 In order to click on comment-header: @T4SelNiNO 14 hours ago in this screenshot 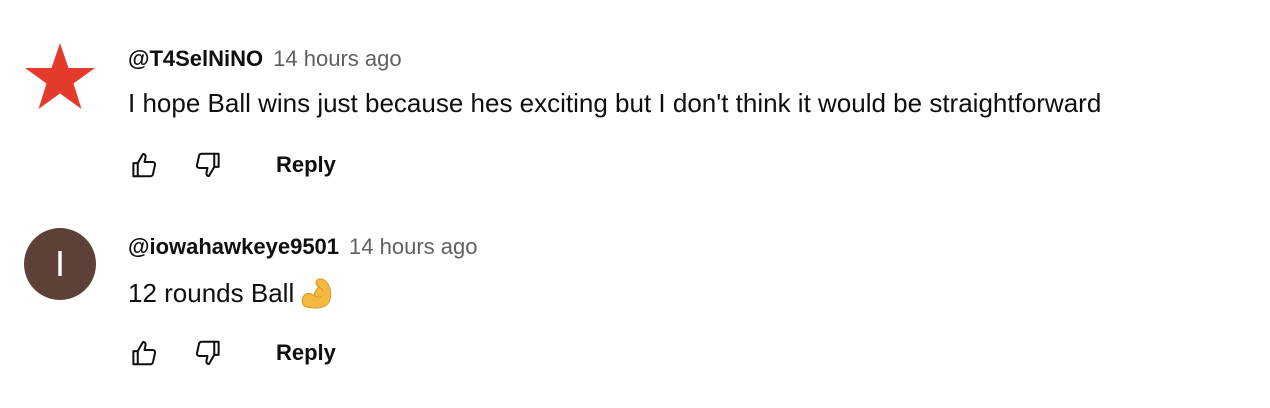, I will do `click(265, 61)`.